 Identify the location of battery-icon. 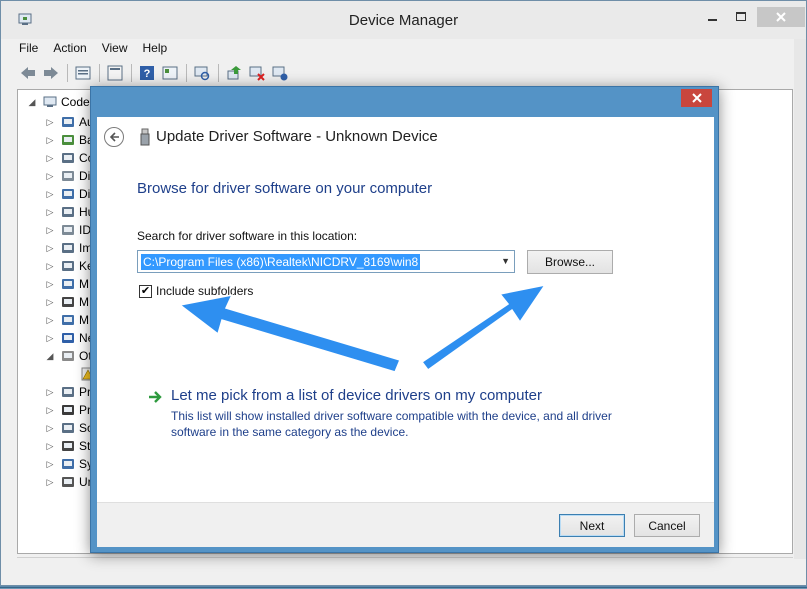
(68, 140).